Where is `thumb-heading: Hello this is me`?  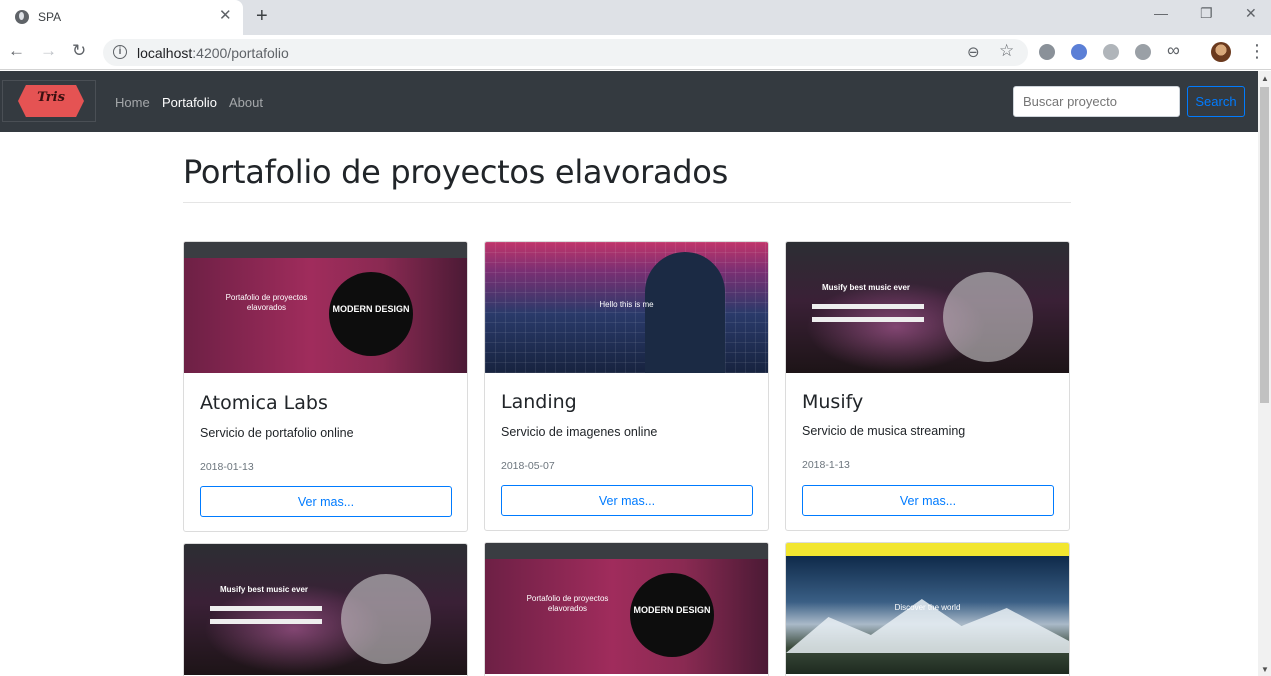 thumb-heading: Hello this is me is located at coordinates (626, 304).